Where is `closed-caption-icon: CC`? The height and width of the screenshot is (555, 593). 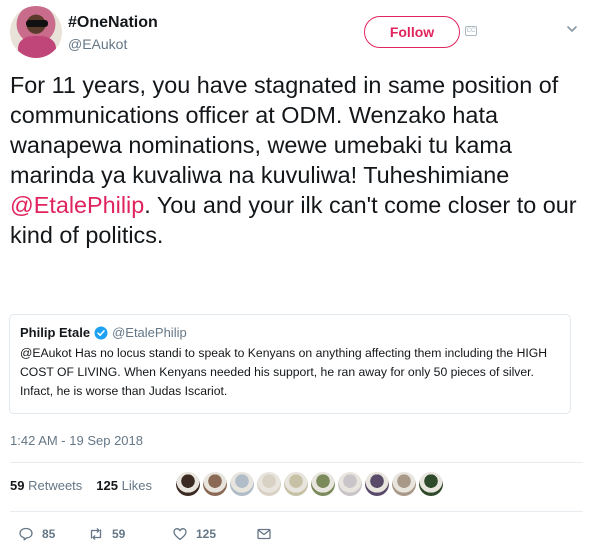
closed-caption-icon: CC is located at coordinates (471, 31).